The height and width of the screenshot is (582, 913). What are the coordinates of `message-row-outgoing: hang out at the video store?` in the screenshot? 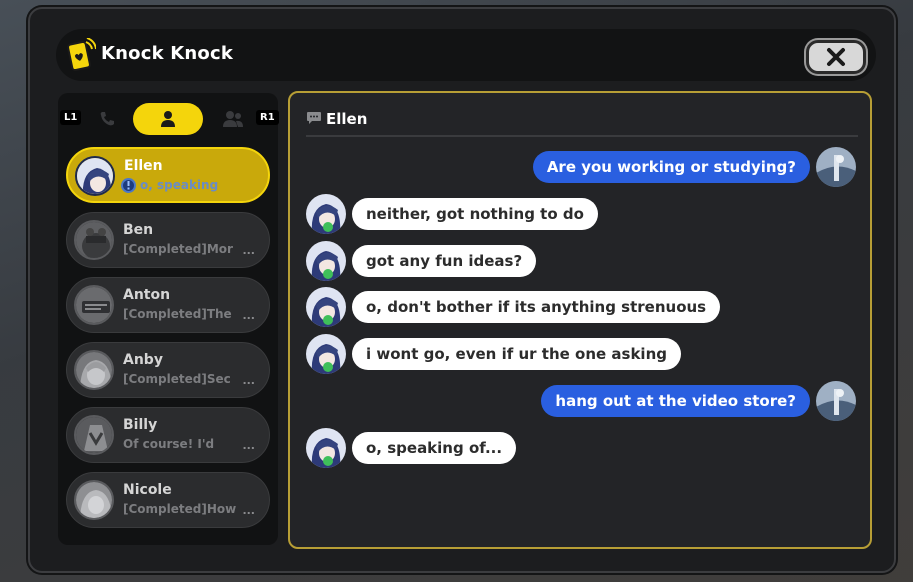 It's located at (580, 401).